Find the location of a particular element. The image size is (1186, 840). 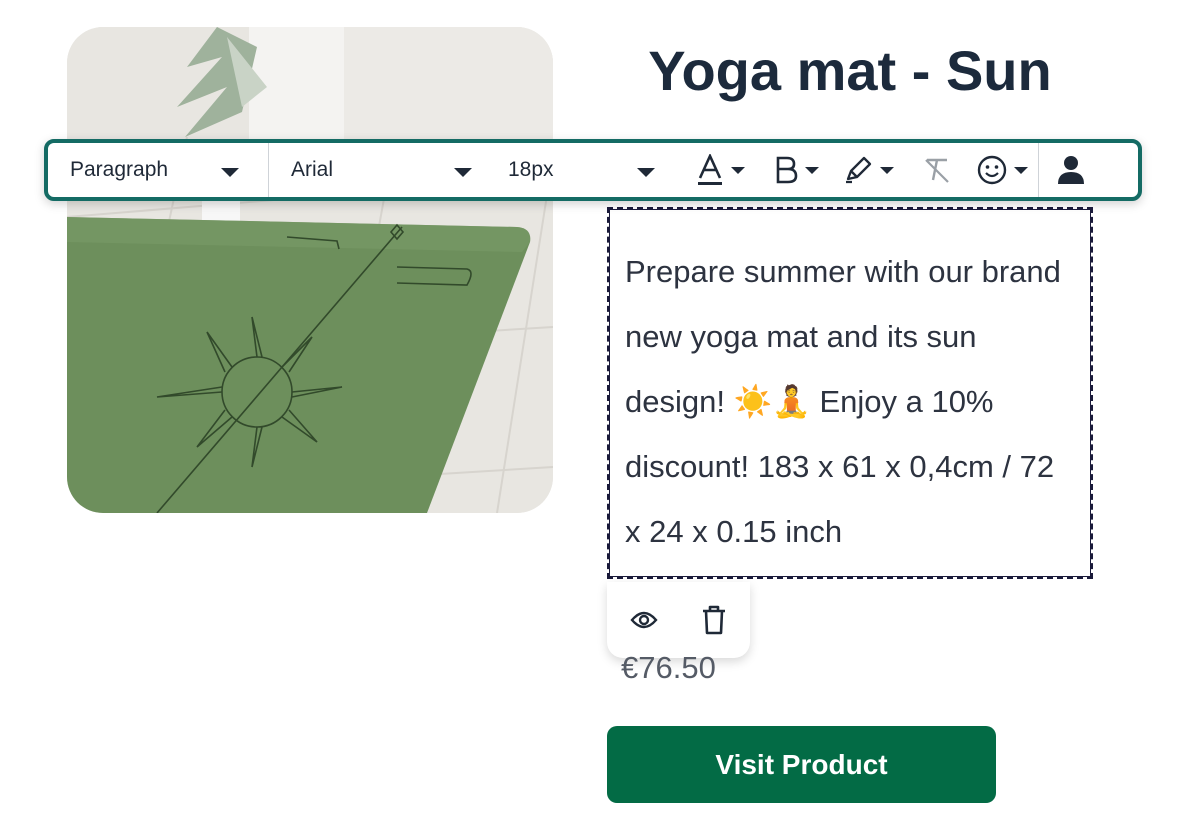

emoji-icon is located at coordinates (991, 170).